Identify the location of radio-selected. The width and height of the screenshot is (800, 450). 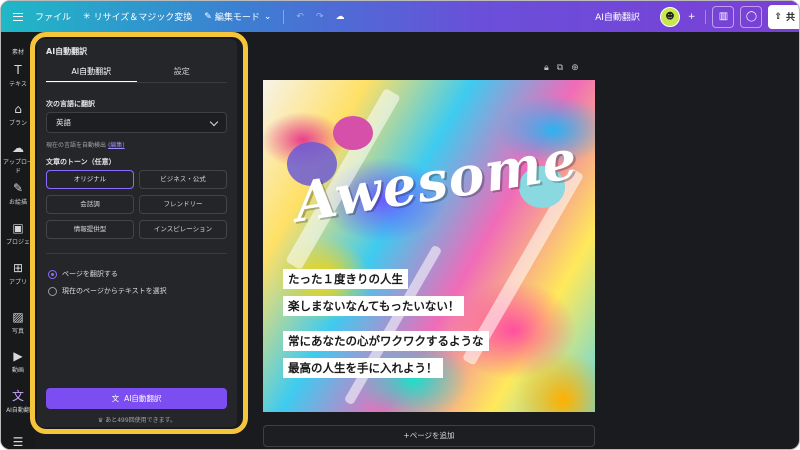
(52, 274).